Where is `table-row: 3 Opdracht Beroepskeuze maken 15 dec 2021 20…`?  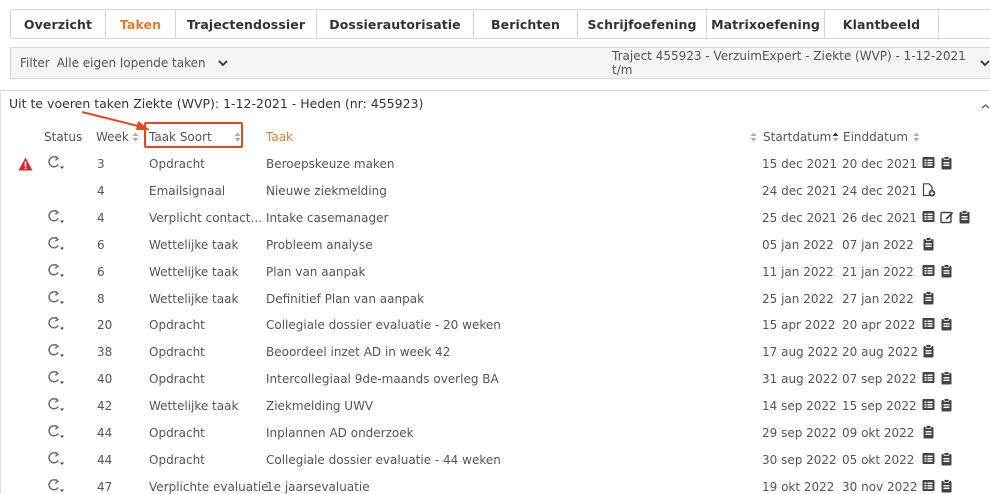
table-row: 3 Opdracht Beroepskeuze maken 15 dec 2021 20… is located at coordinates (495, 164).